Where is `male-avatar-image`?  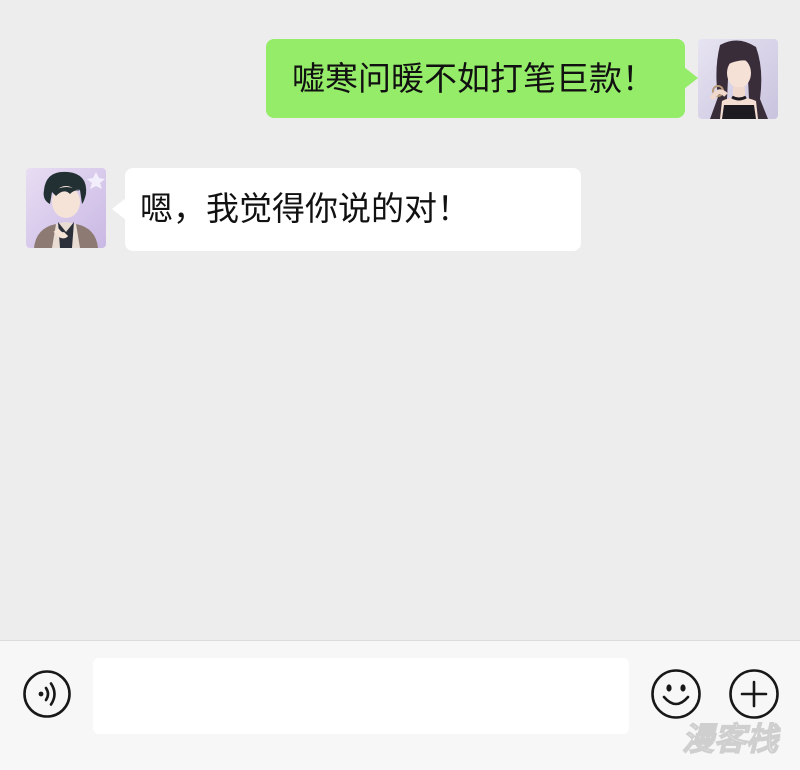 male-avatar-image is located at coordinates (66, 208).